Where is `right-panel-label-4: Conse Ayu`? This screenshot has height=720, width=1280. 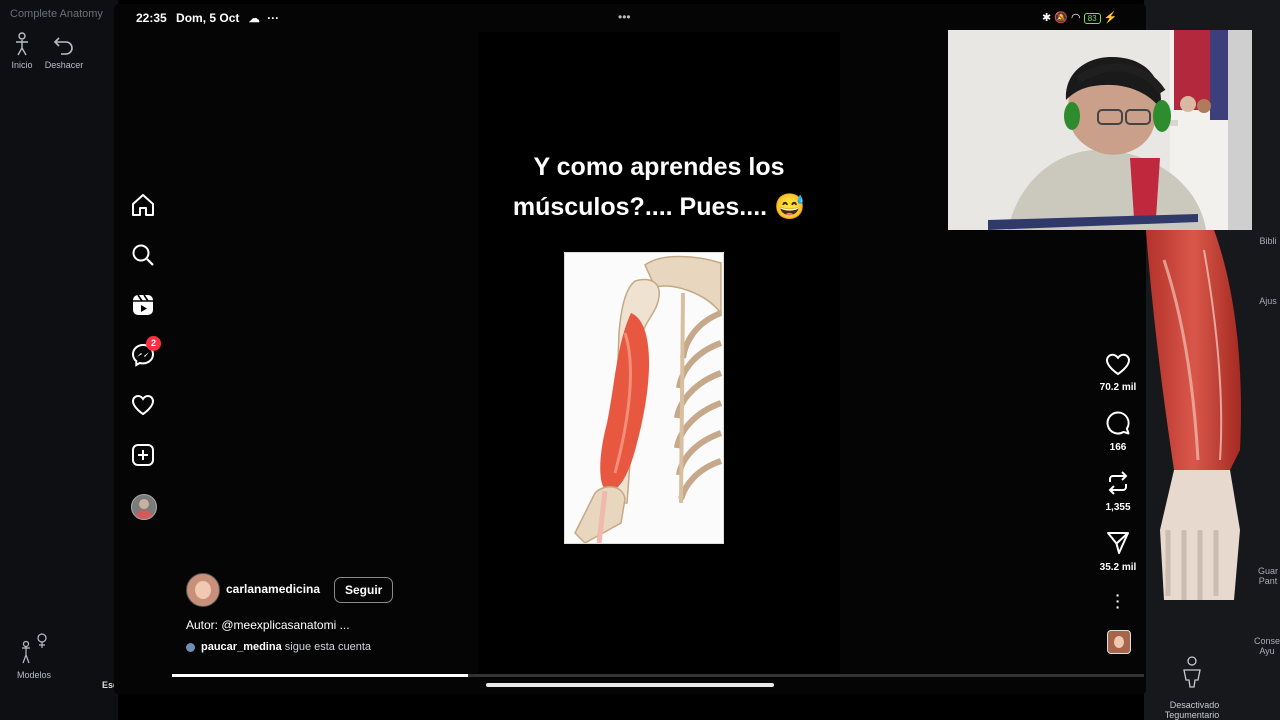 right-panel-label-4: Conse Ayu is located at coordinates (1267, 646).